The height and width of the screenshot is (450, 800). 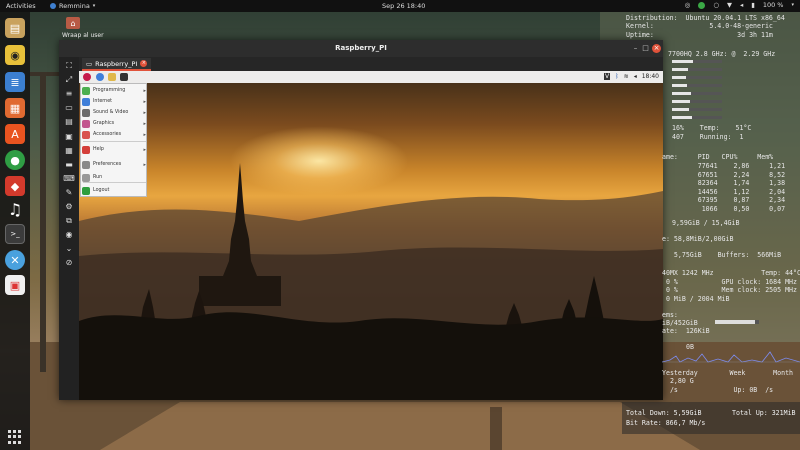 What do you see at coordinates (706, 137) in the screenshot?
I see `process-count: 407 Running: 1` at bounding box center [706, 137].